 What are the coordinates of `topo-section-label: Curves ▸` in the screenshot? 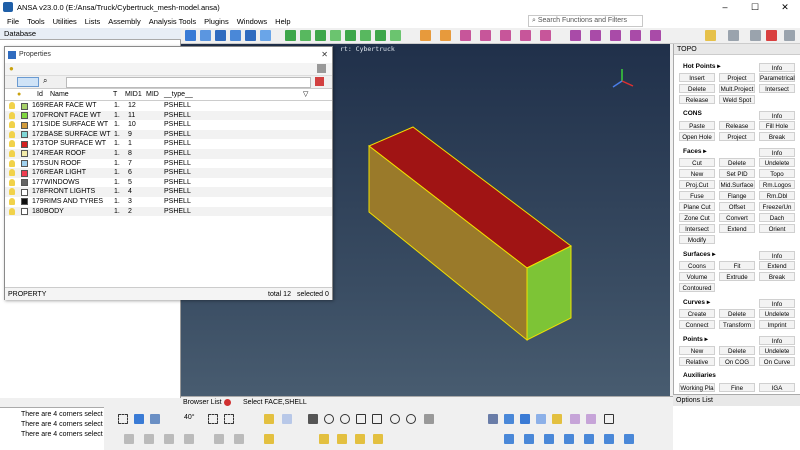 It's located at (696, 302).